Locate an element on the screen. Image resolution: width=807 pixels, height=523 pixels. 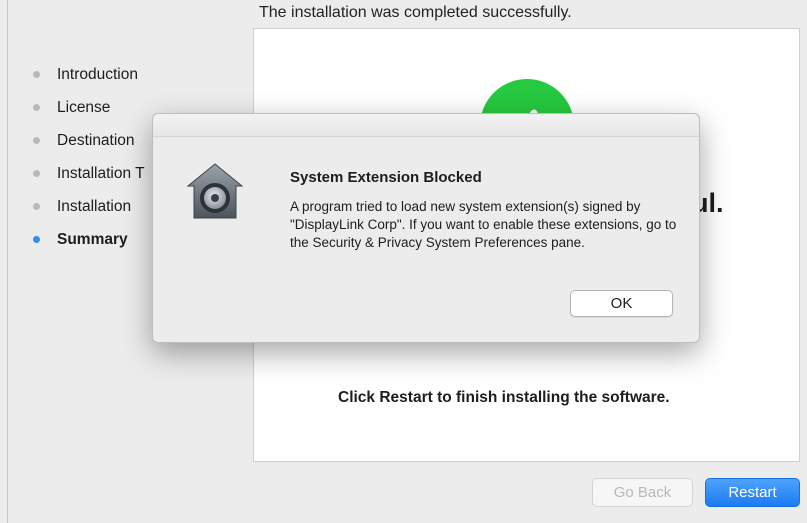
restart-button: Restart is located at coordinates (752, 492).